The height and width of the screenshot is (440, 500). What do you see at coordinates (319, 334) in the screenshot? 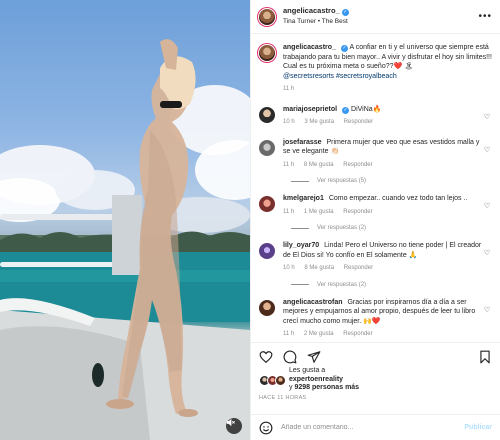
I see `comment-likes: 2 Me gusta` at bounding box center [319, 334].